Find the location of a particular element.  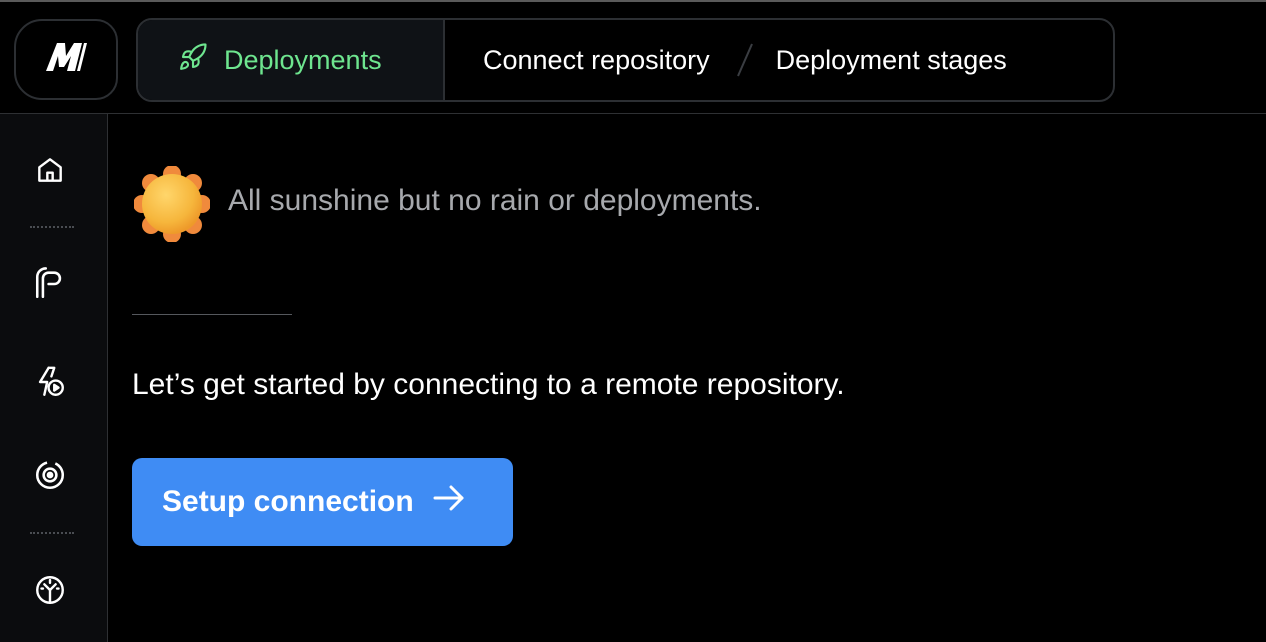

arrow-right-icon is located at coordinates (449, 502).